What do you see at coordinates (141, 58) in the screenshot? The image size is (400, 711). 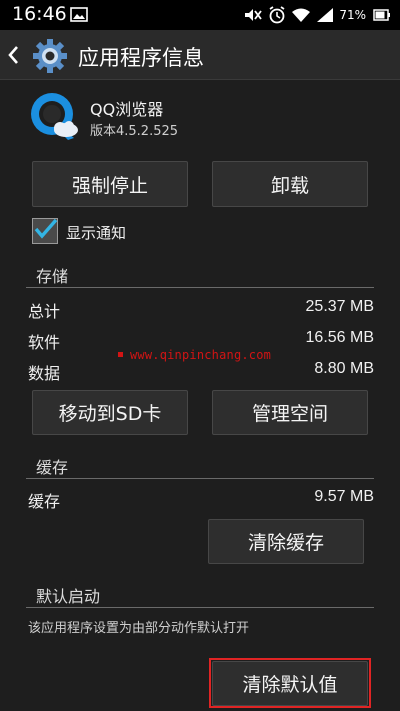 I see `page-title: 应用程序信息` at bounding box center [141, 58].